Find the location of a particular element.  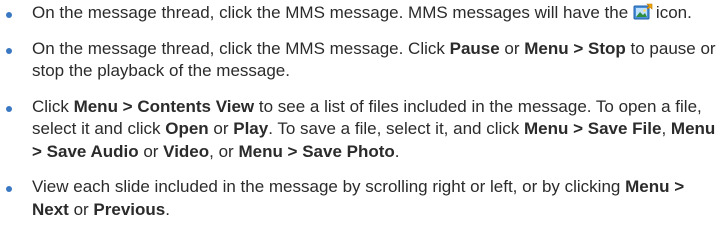

text-segment: Click is located at coordinates (53, 106).